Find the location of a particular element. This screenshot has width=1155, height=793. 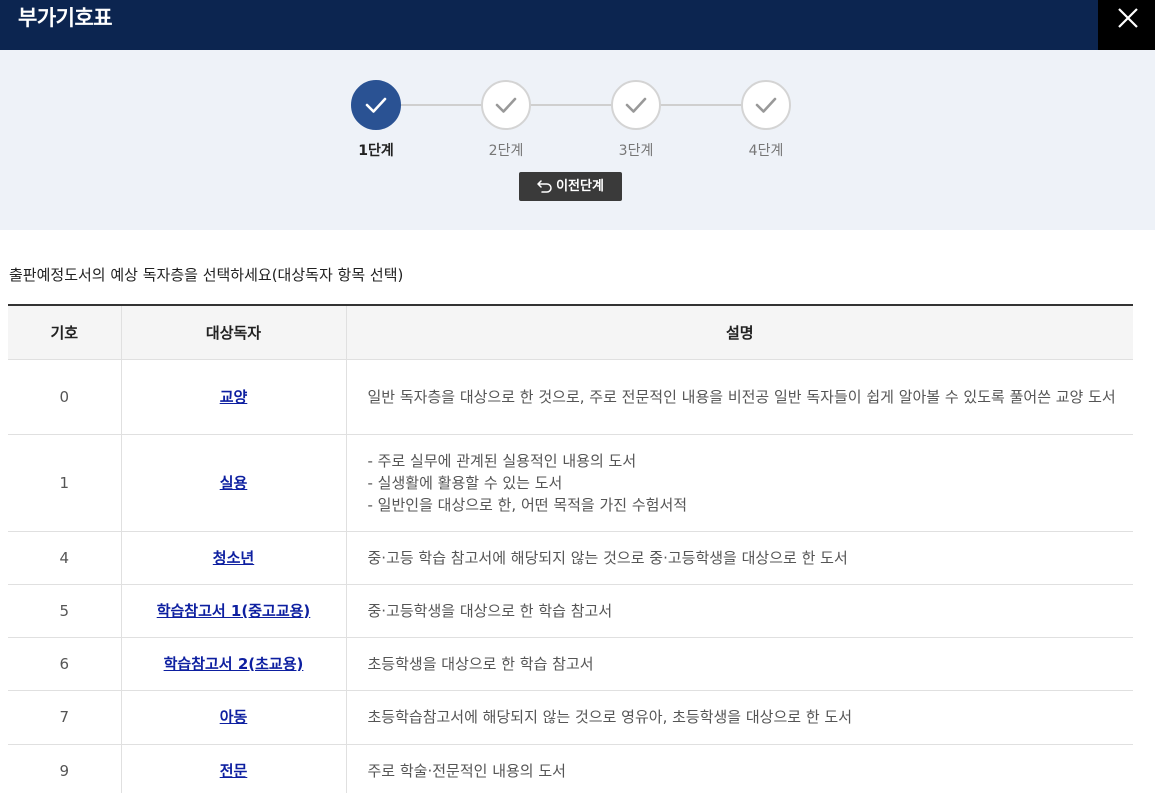

reader-link-professional: 전문 is located at coordinates (234, 771).